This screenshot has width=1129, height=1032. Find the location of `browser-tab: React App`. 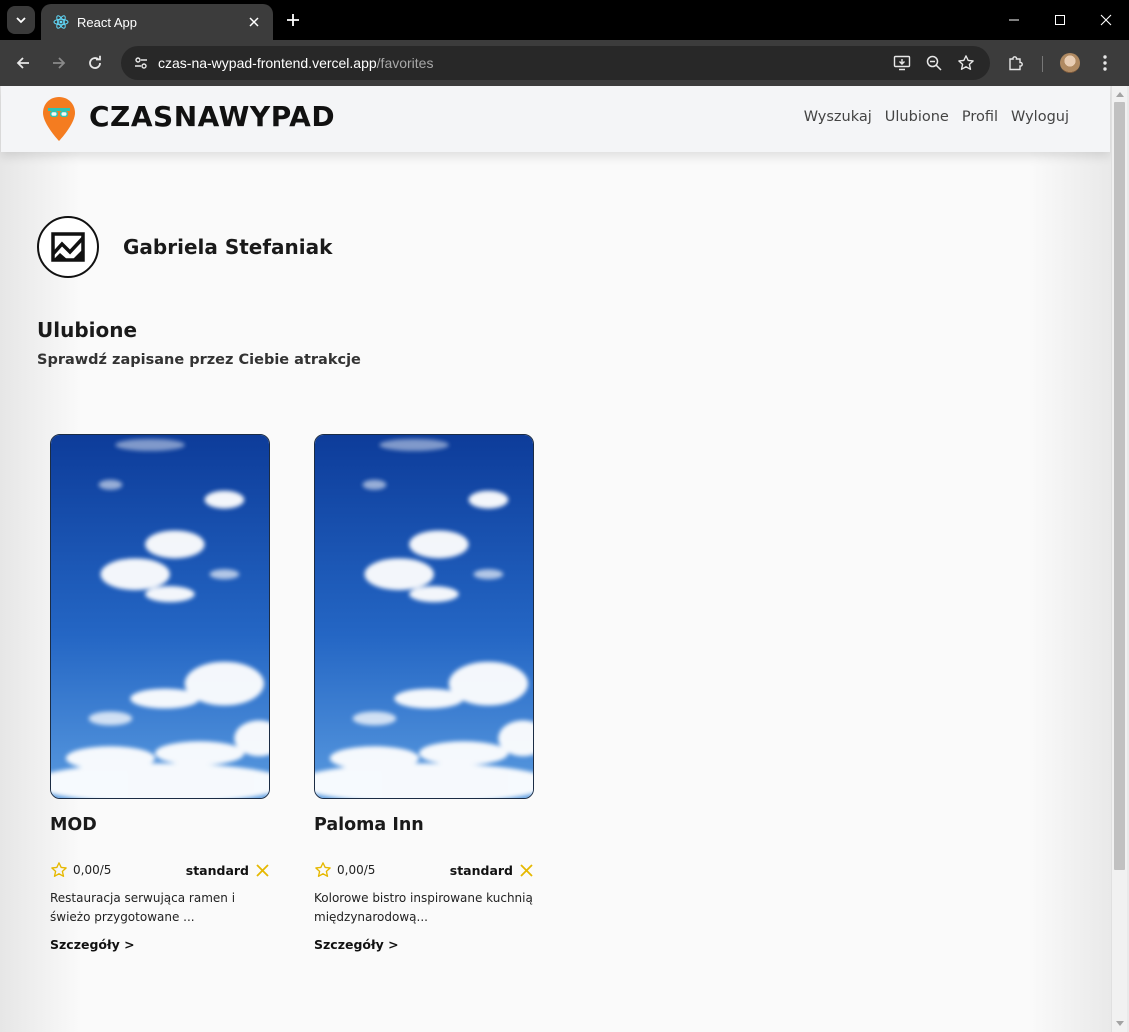

browser-tab: React App is located at coordinates (157, 22).